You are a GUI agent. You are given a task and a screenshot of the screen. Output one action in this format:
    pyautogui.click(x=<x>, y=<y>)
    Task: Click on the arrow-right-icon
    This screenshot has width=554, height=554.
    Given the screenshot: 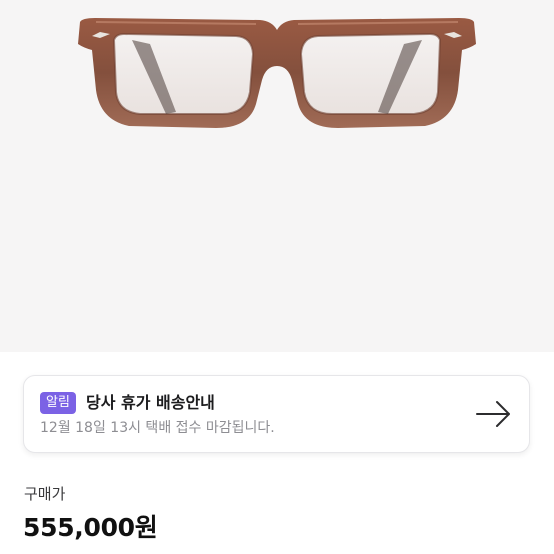 What is the action you would take?
    pyautogui.click(x=494, y=414)
    